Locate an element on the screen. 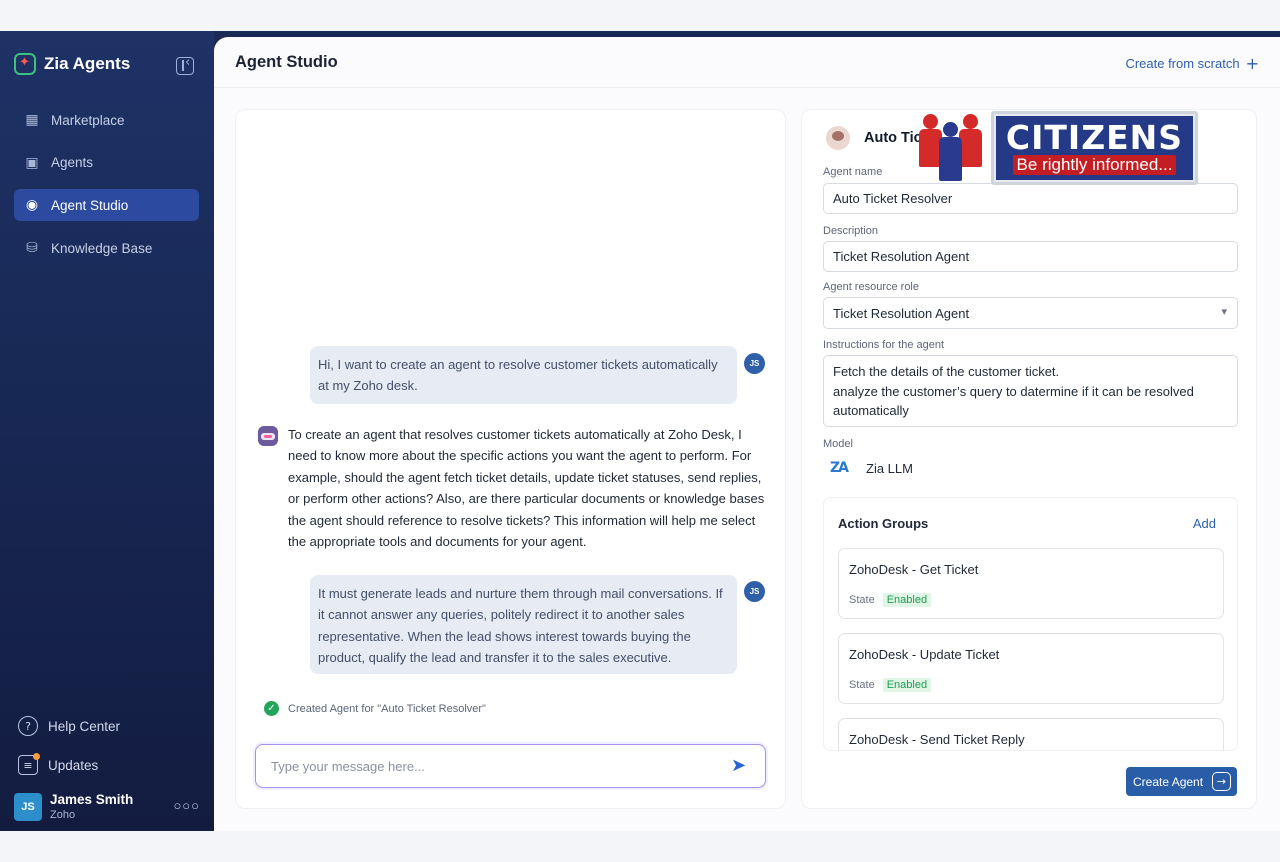  collapse-sidebar-icon is located at coordinates (185, 65).